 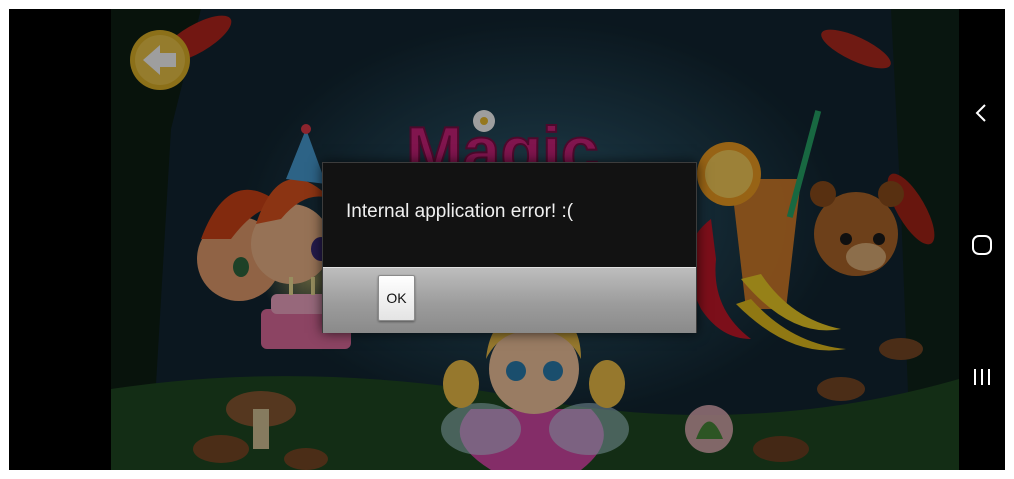 I want to click on dialog-button-bar: OK, so click(x=509, y=300).